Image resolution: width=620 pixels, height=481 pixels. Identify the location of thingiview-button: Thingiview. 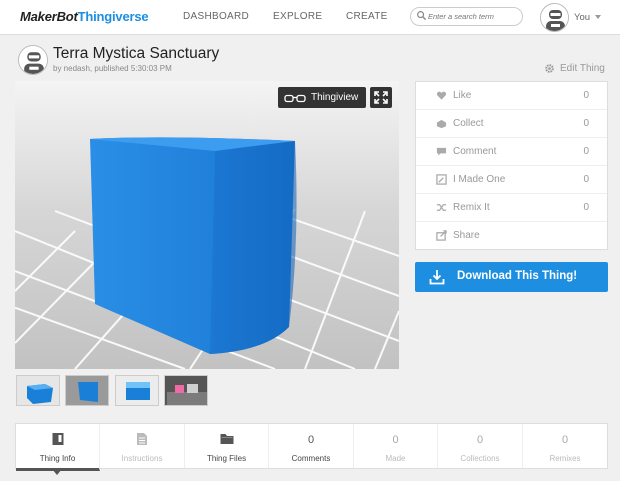
(322, 97).